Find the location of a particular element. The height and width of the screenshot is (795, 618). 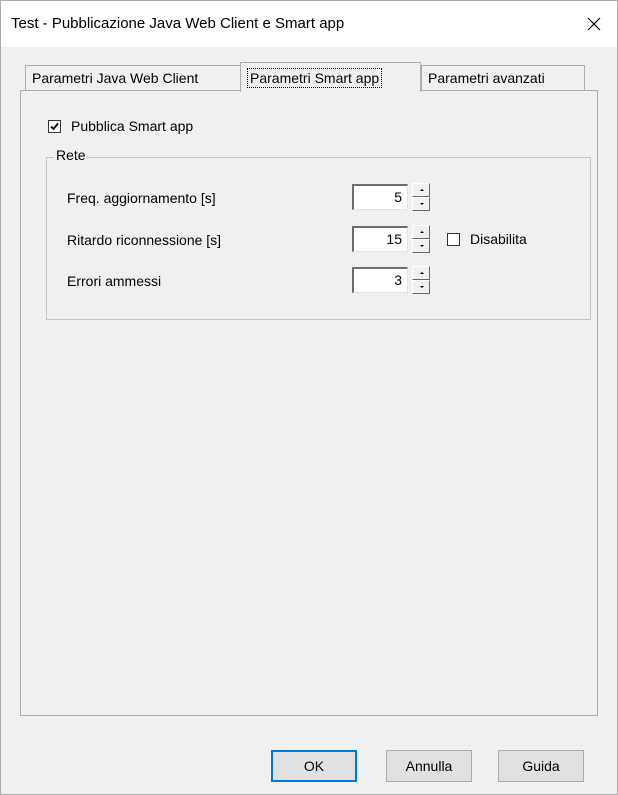

publish-smart-app-checkbox is located at coordinates (54, 126).